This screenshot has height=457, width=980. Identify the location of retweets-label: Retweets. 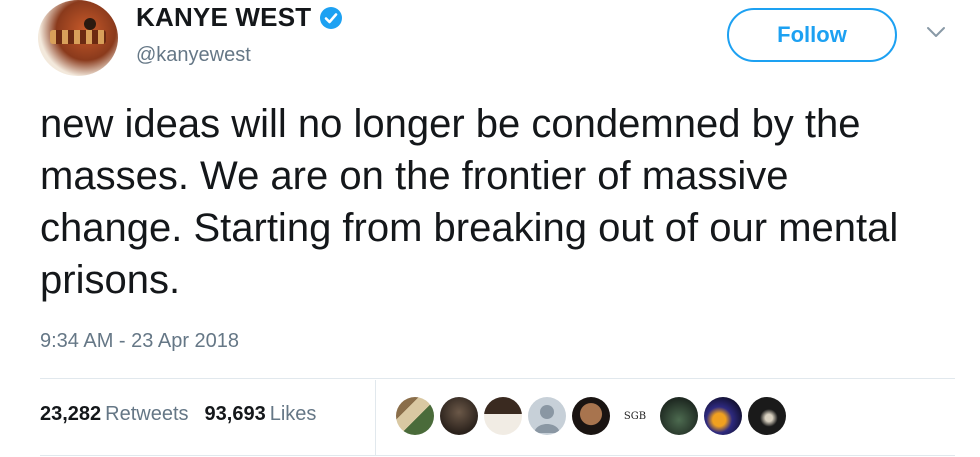
(147, 414).